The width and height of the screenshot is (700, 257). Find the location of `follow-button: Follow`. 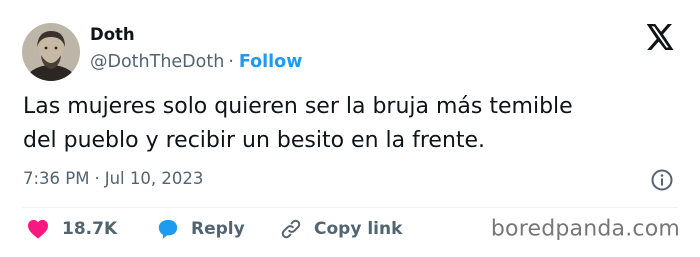

follow-button: Follow is located at coordinates (270, 62).